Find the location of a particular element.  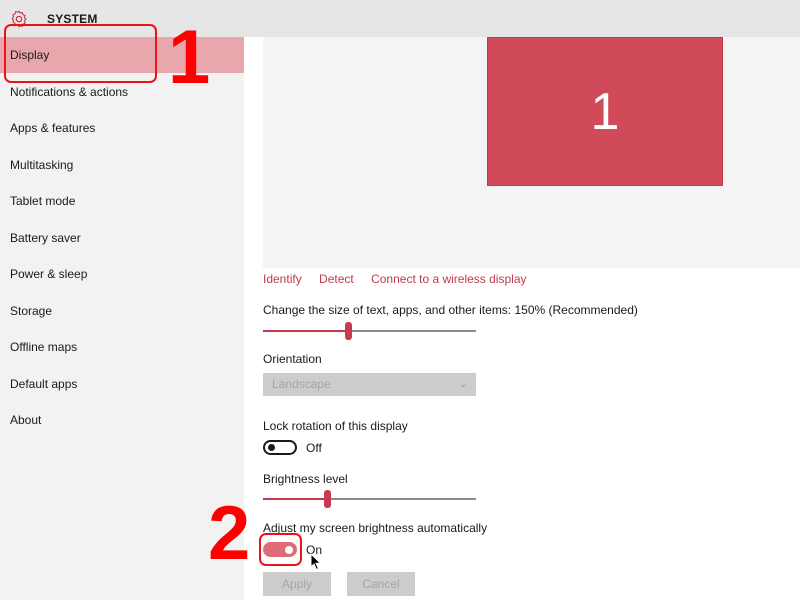

sidebar-item-multitasking: Multitasking is located at coordinates (122, 165).